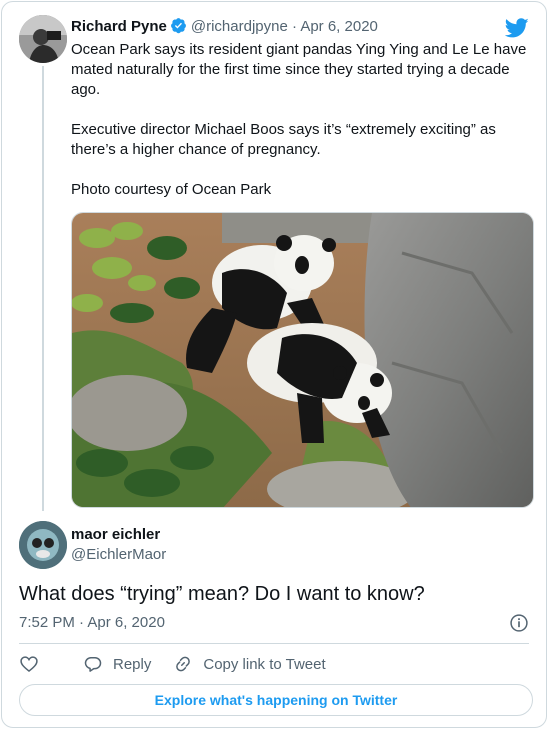 The image size is (550, 731). What do you see at coordinates (274, 643) in the screenshot?
I see `divider` at bounding box center [274, 643].